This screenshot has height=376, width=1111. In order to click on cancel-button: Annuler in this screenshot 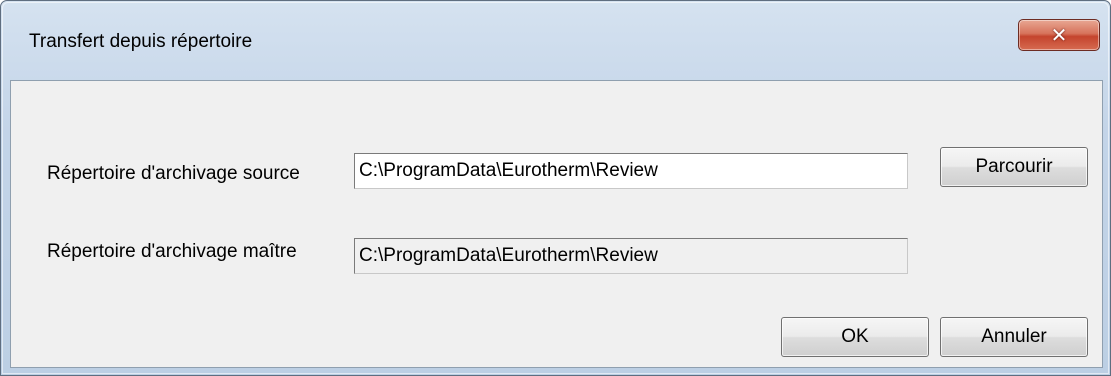, I will do `click(1014, 337)`.